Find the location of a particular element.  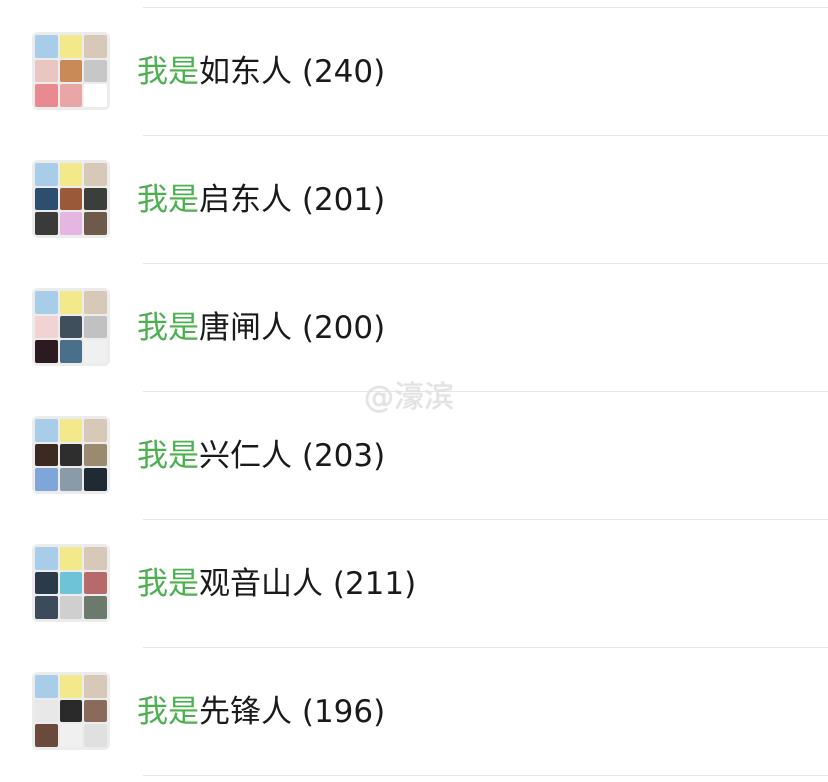

group-title: 我是唐闸人 (200) is located at coordinates (261, 328).